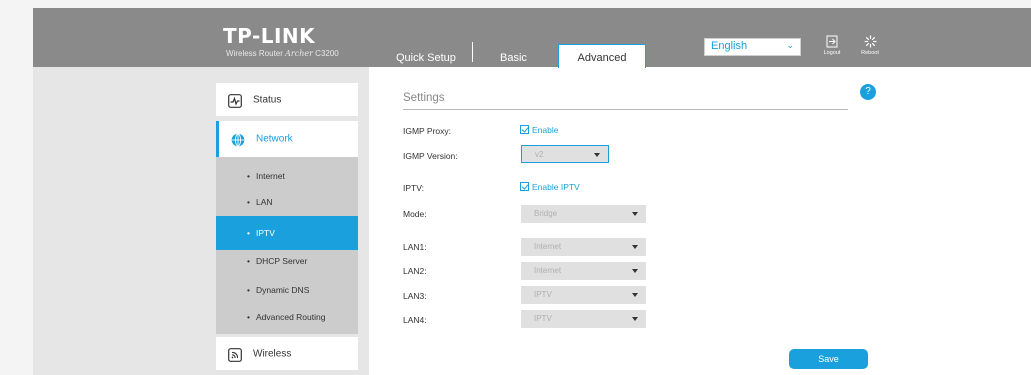 This screenshot has height=375, width=1031. Describe the element at coordinates (625, 109) in the screenshot. I see `section-divider` at that location.